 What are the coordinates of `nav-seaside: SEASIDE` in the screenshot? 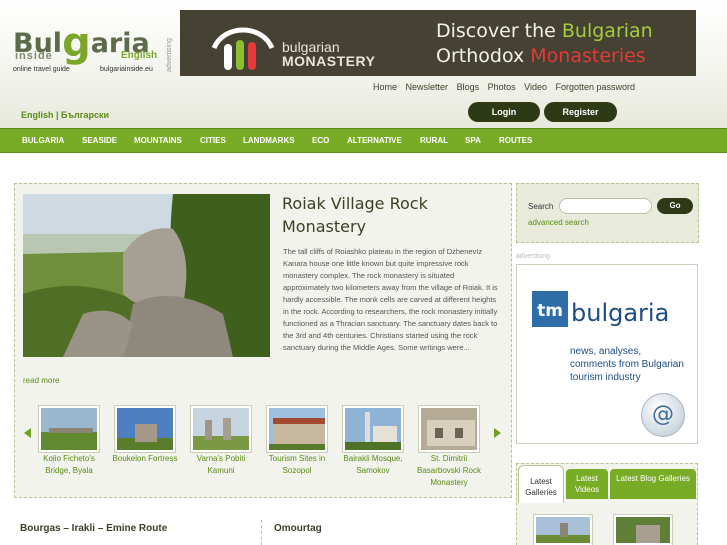 It's located at (99, 140).